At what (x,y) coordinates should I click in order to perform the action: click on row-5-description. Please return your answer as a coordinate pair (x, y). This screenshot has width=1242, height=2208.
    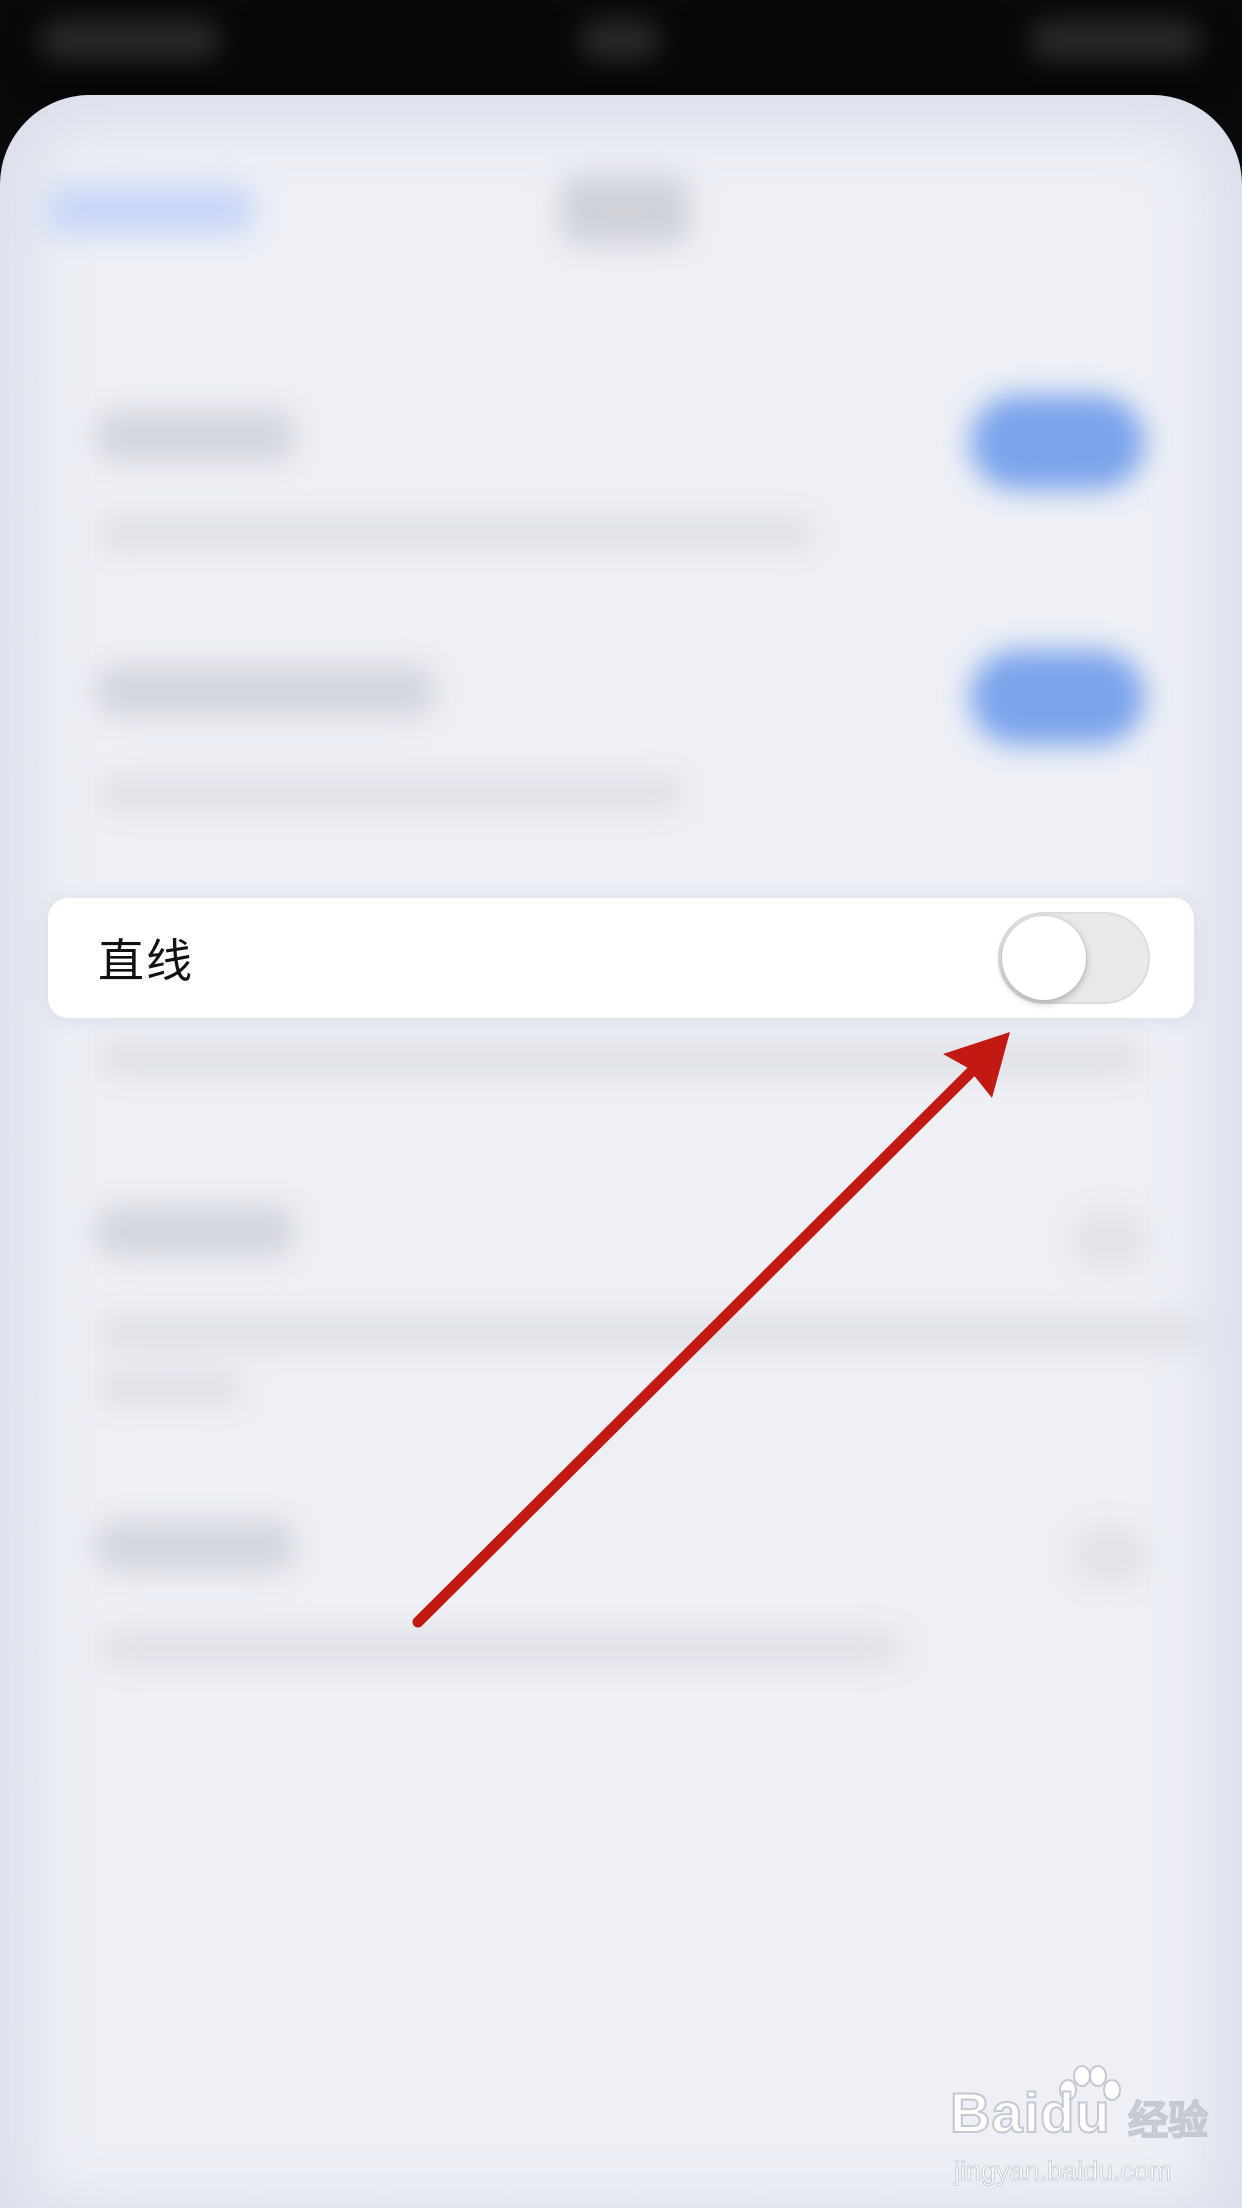
    Looking at the image, I should click on (500, 1648).